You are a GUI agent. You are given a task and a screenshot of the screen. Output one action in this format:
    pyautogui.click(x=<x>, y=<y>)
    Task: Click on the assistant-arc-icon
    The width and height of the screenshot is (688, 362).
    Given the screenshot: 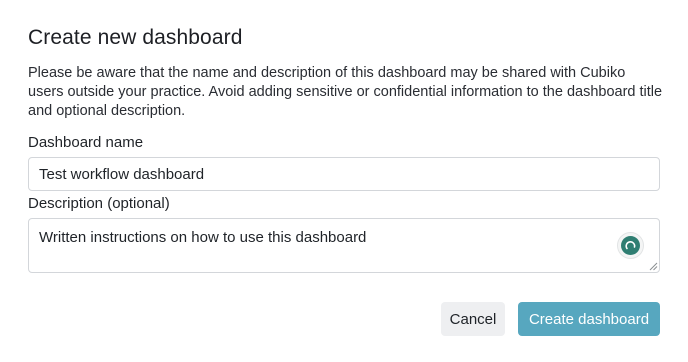 What is the action you would take?
    pyautogui.click(x=630, y=245)
    